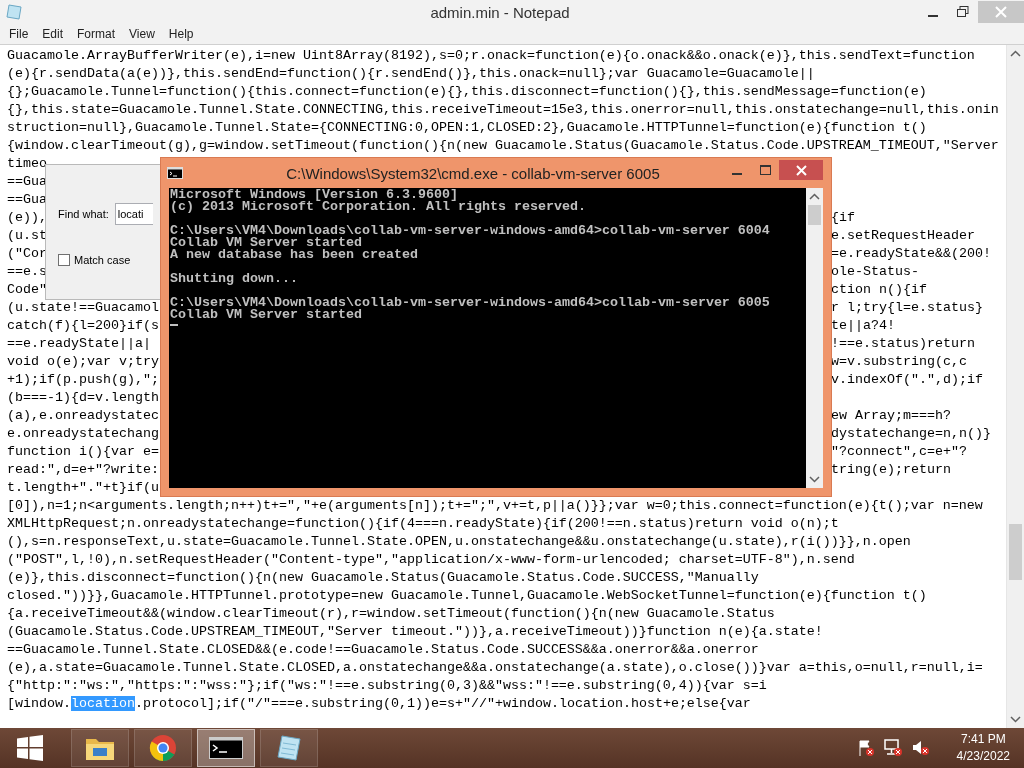 The image size is (1024, 768). What do you see at coordinates (294, 254) in the screenshot?
I see `console-line: A new database has been created` at bounding box center [294, 254].